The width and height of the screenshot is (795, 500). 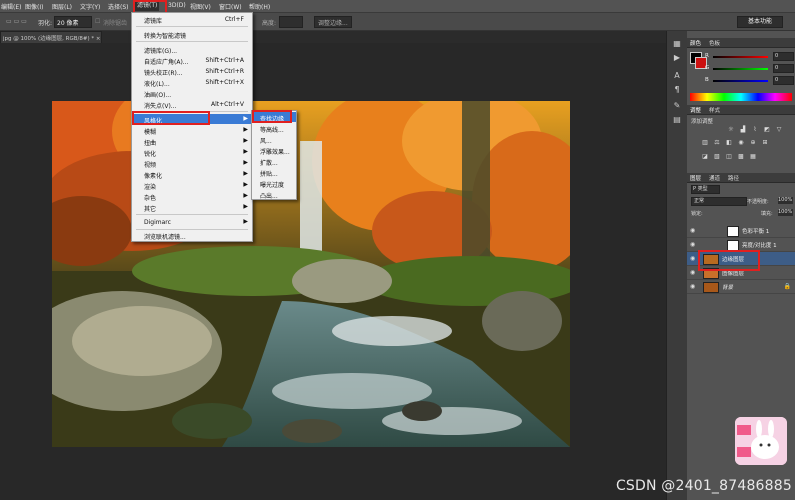 I want to click on filter-menu-item-adaptive-wide: 自适应广角(A)... Shift+Ctrl+A, so click(x=192, y=60).